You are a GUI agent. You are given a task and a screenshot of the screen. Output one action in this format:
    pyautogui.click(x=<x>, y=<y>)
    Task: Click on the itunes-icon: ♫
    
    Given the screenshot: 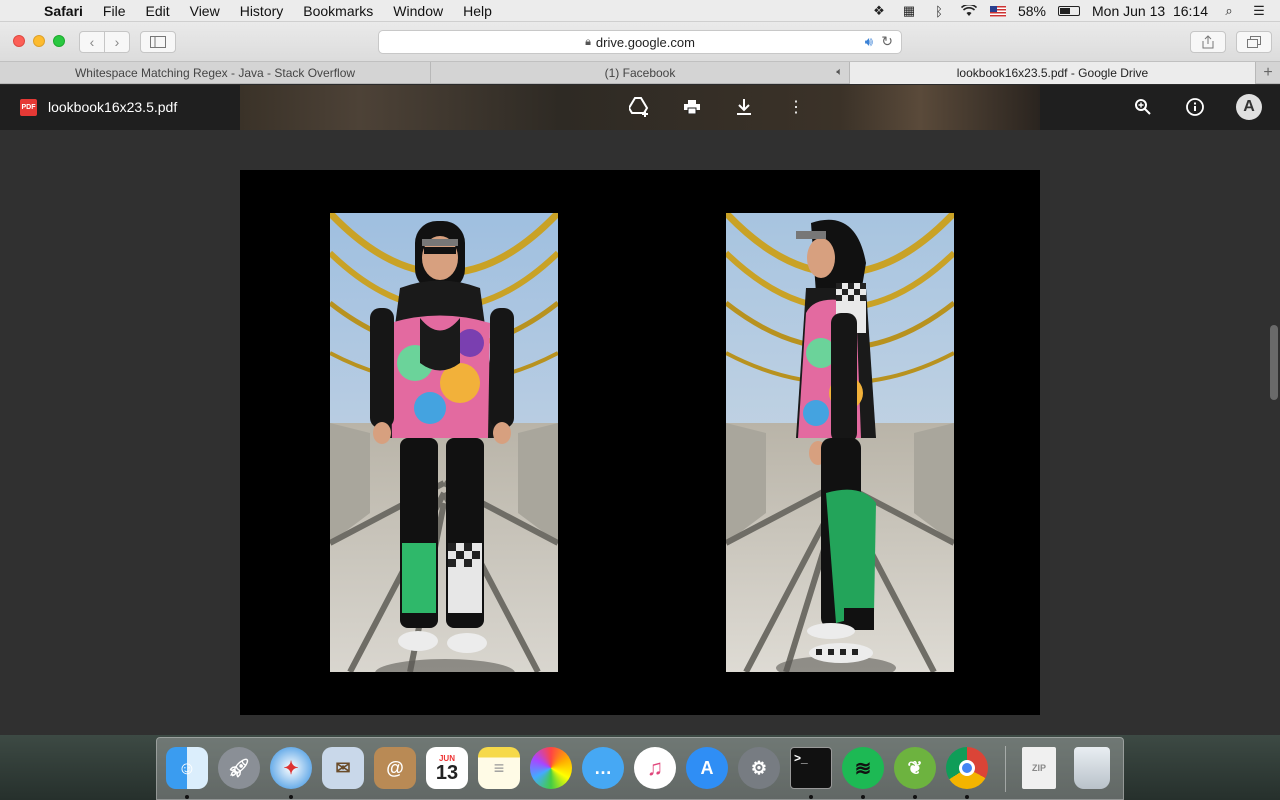 What is the action you would take?
    pyautogui.click(x=655, y=768)
    